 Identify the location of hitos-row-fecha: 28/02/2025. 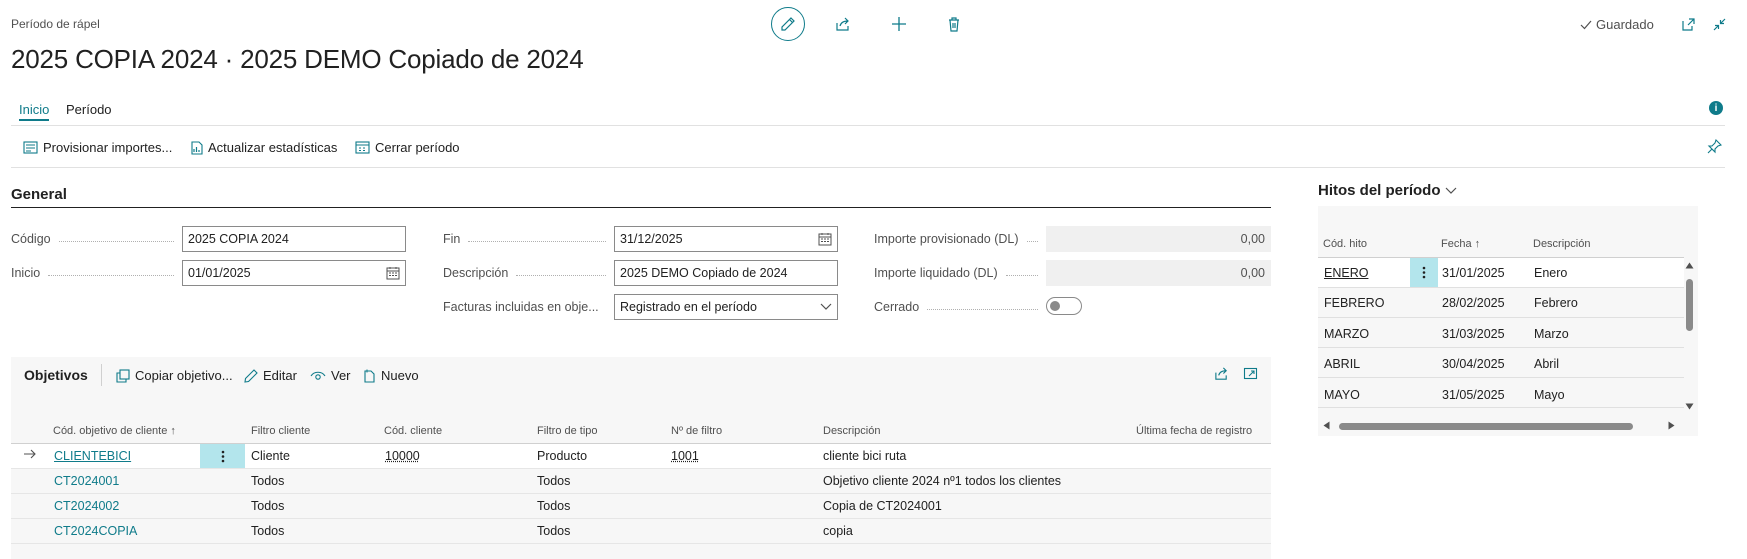
(1473, 303).